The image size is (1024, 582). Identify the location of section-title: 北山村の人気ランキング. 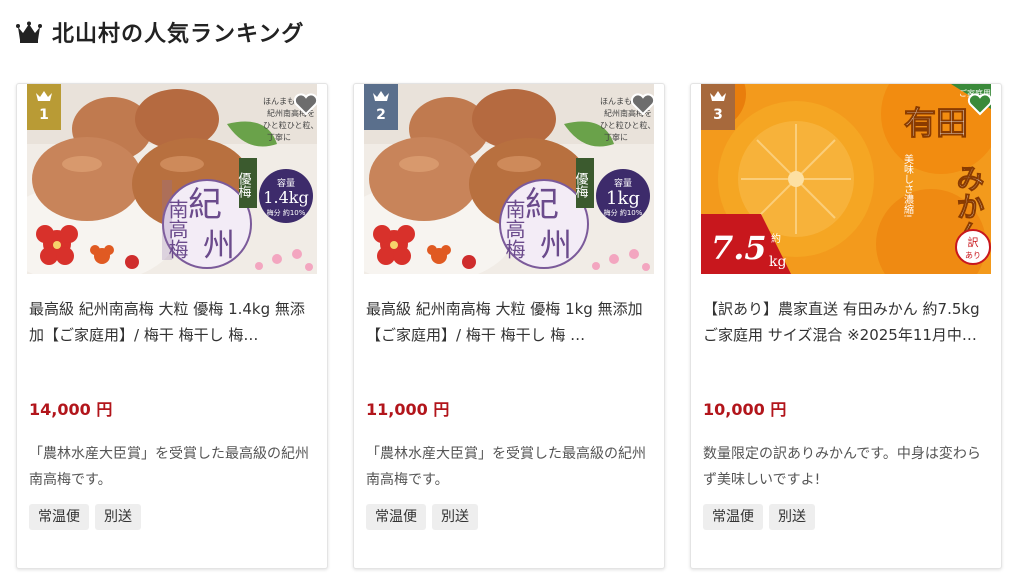
(178, 34).